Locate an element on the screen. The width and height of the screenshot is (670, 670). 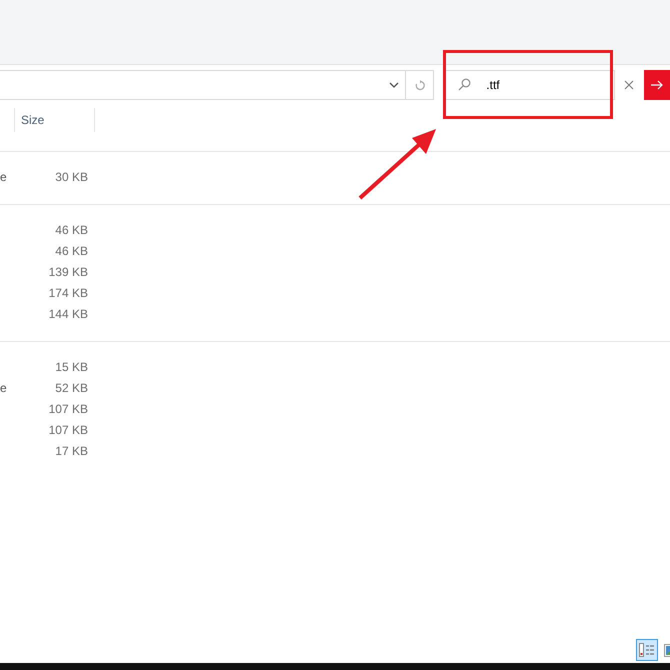
refresh-icon is located at coordinates (419, 85).